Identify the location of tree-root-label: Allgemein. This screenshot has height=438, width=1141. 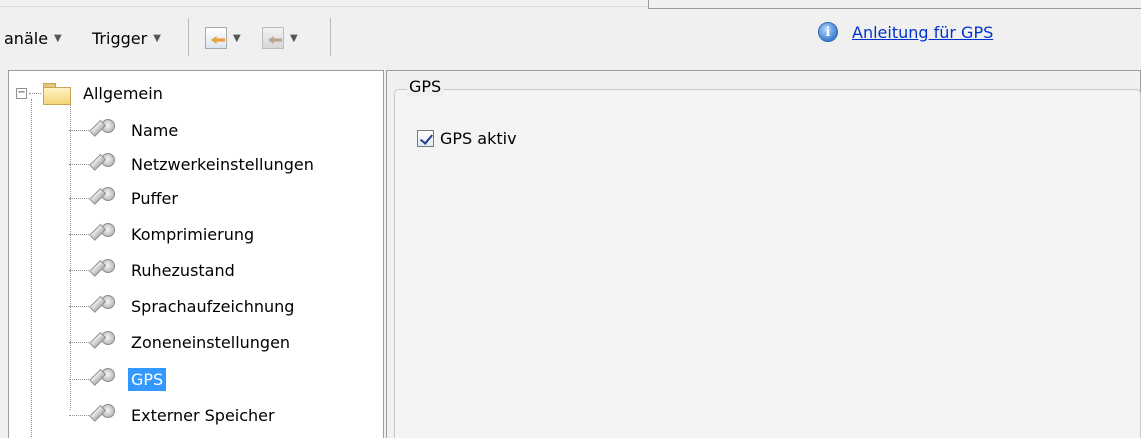
(123, 93).